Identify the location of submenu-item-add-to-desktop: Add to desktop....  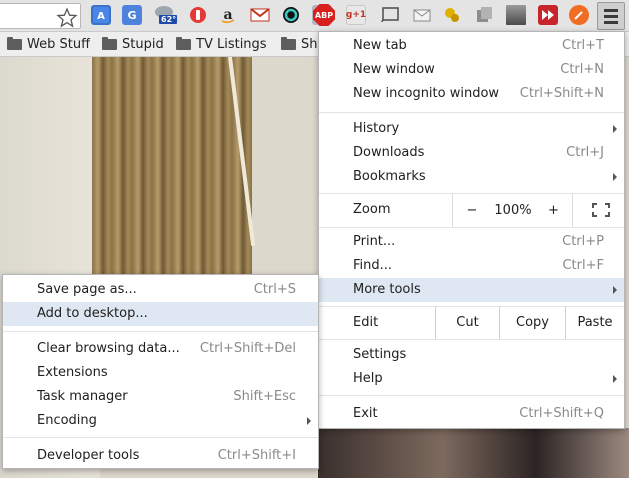
(160, 314).